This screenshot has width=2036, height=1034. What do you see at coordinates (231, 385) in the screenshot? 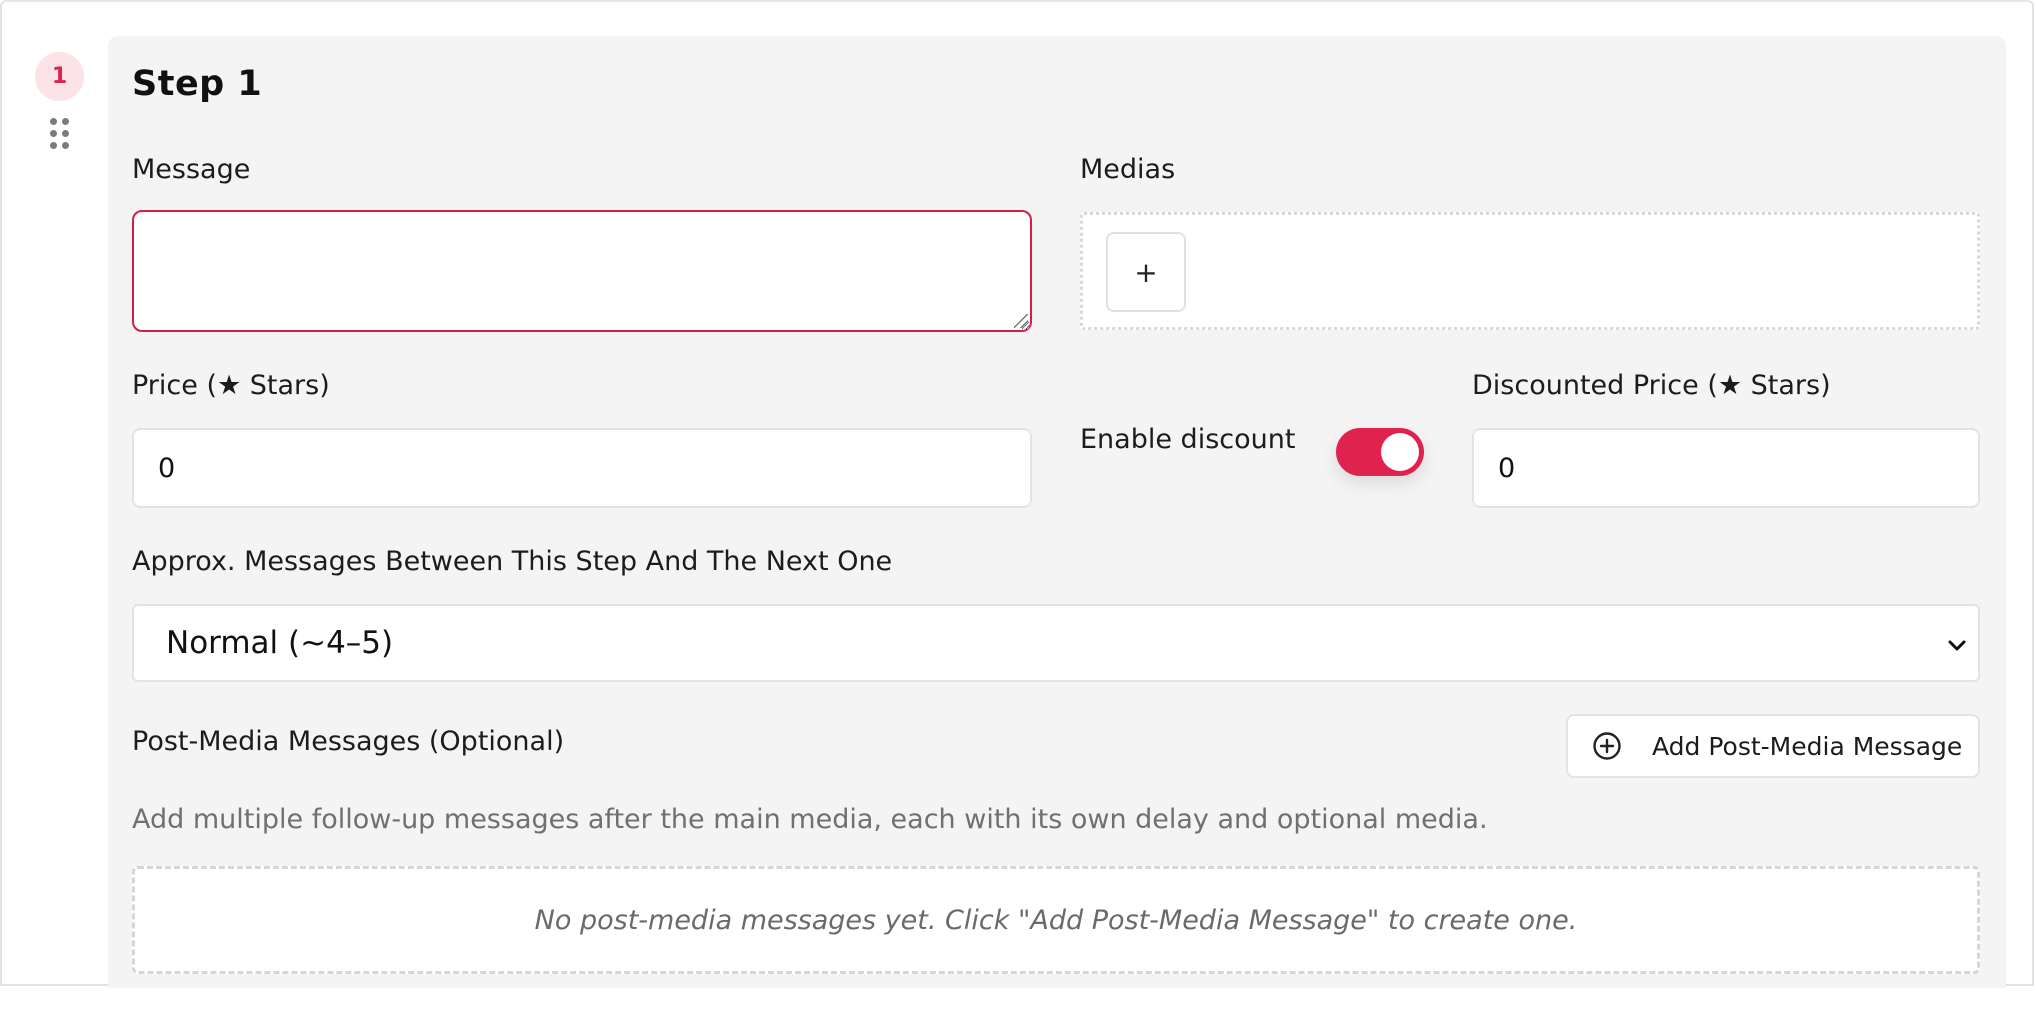
I see `price-label: Price (★ Stars)` at bounding box center [231, 385].